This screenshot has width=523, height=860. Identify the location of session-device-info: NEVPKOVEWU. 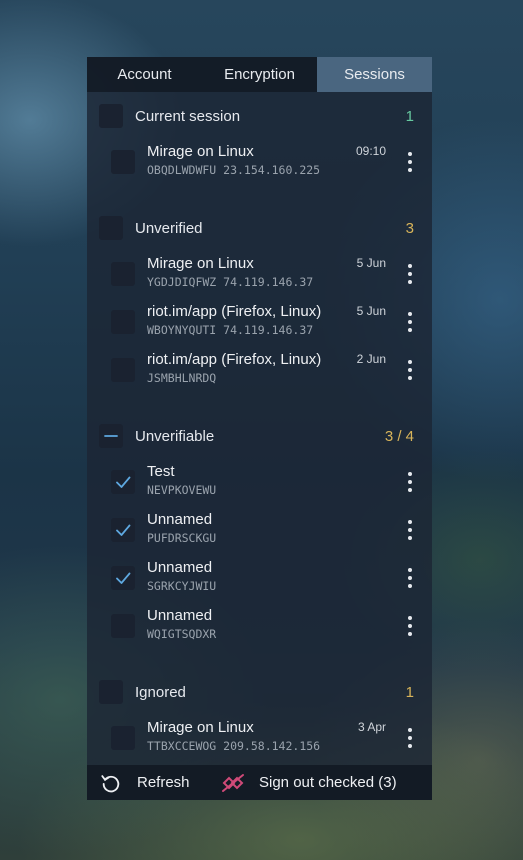
(182, 490).